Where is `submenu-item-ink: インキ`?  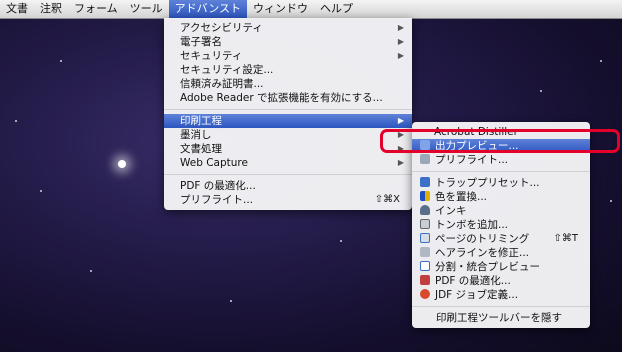 submenu-item-ink: インキ is located at coordinates (501, 211).